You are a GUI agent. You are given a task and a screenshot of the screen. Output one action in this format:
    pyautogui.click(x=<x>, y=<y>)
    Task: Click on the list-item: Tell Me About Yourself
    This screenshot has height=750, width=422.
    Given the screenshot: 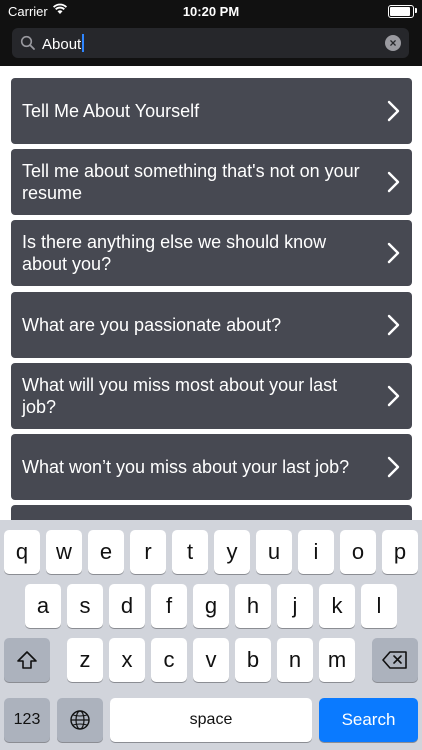 What is the action you would take?
    pyautogui.click(x=211, y=111)
    